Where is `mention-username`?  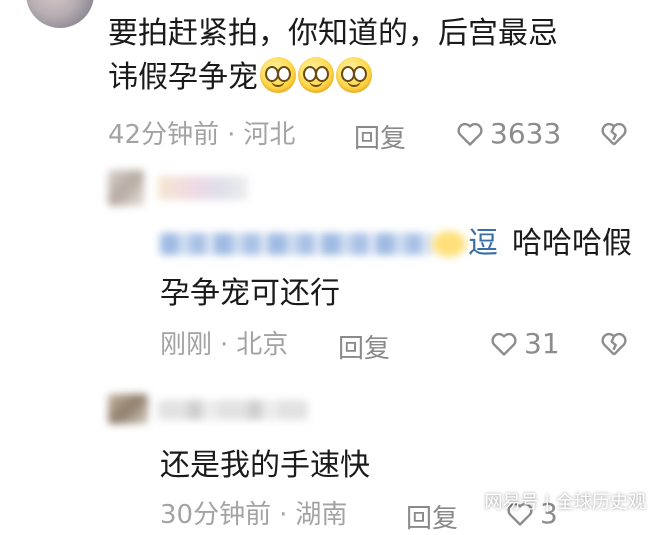 mention-username is located at coordinates (296, 244).